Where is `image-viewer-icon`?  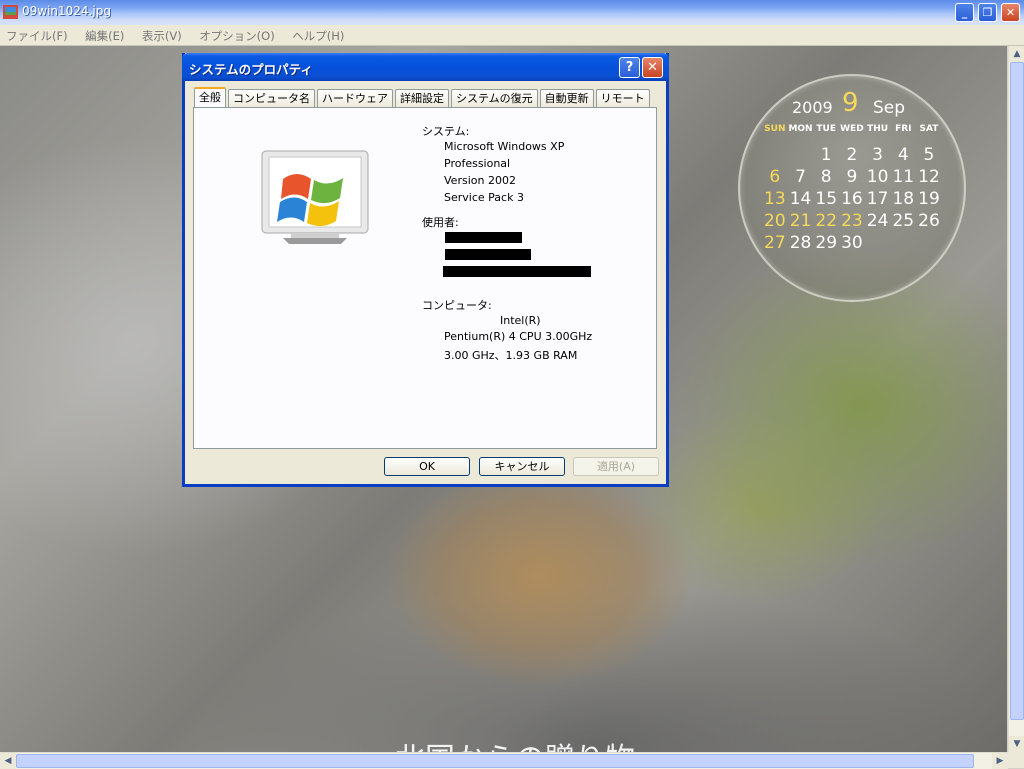 image-viewer-icon is located at coordinates (10, 12).